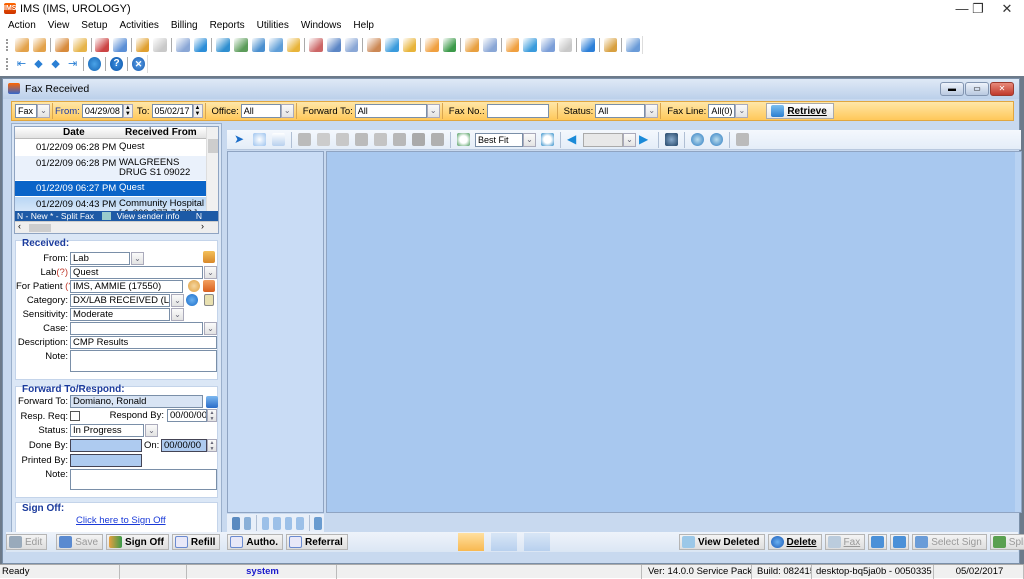 The width and height of the screenshot is (1024, 579). Describe the element at coordinates (209, 257) in the screenshot. I see `address-book-icon` at that location.